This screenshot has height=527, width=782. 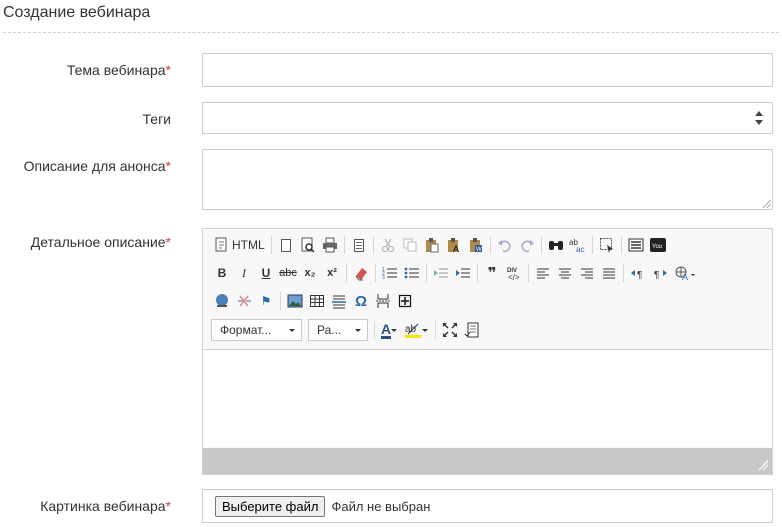 What do you see at coordinates (487, 70) in the screenshot?
I see `topic-input` at bounding box center [487, 70].